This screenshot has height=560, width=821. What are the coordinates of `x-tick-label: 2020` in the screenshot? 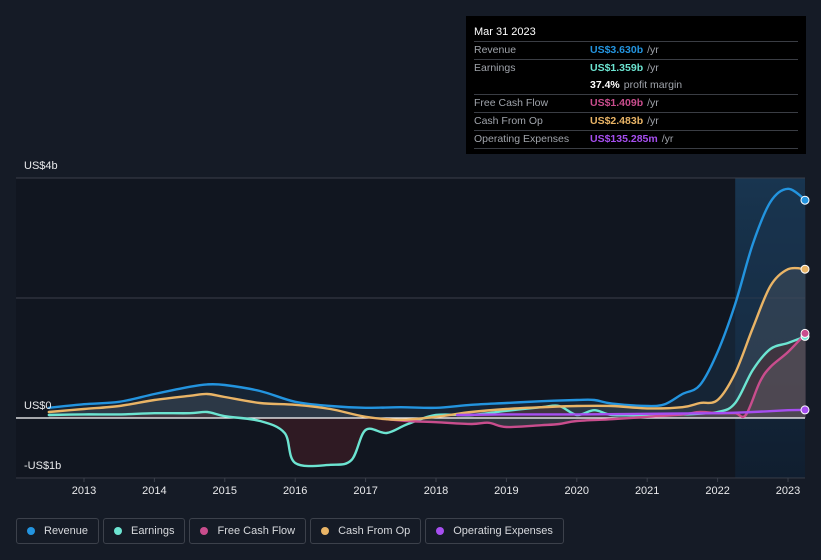 It's located at (577, 491).